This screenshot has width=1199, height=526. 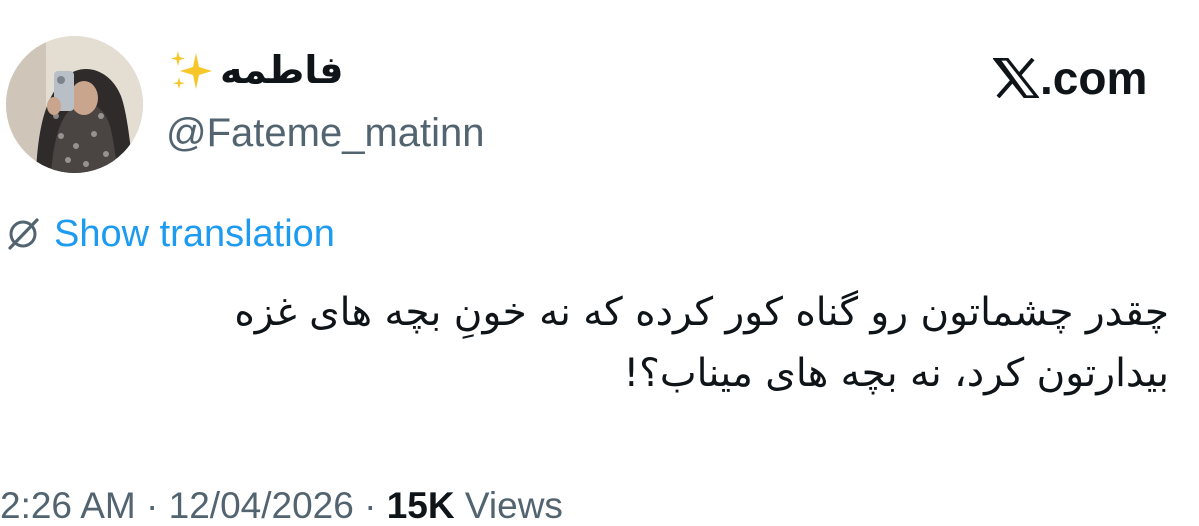 What do you see at coordinates (282, 71) in the screenshot?
I see `author-display-name: فاطمه` at bounding box center [282, 71].